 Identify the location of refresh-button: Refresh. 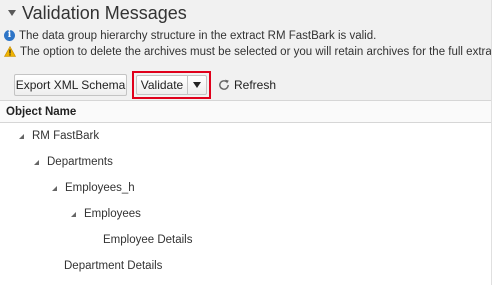
(246, 85).